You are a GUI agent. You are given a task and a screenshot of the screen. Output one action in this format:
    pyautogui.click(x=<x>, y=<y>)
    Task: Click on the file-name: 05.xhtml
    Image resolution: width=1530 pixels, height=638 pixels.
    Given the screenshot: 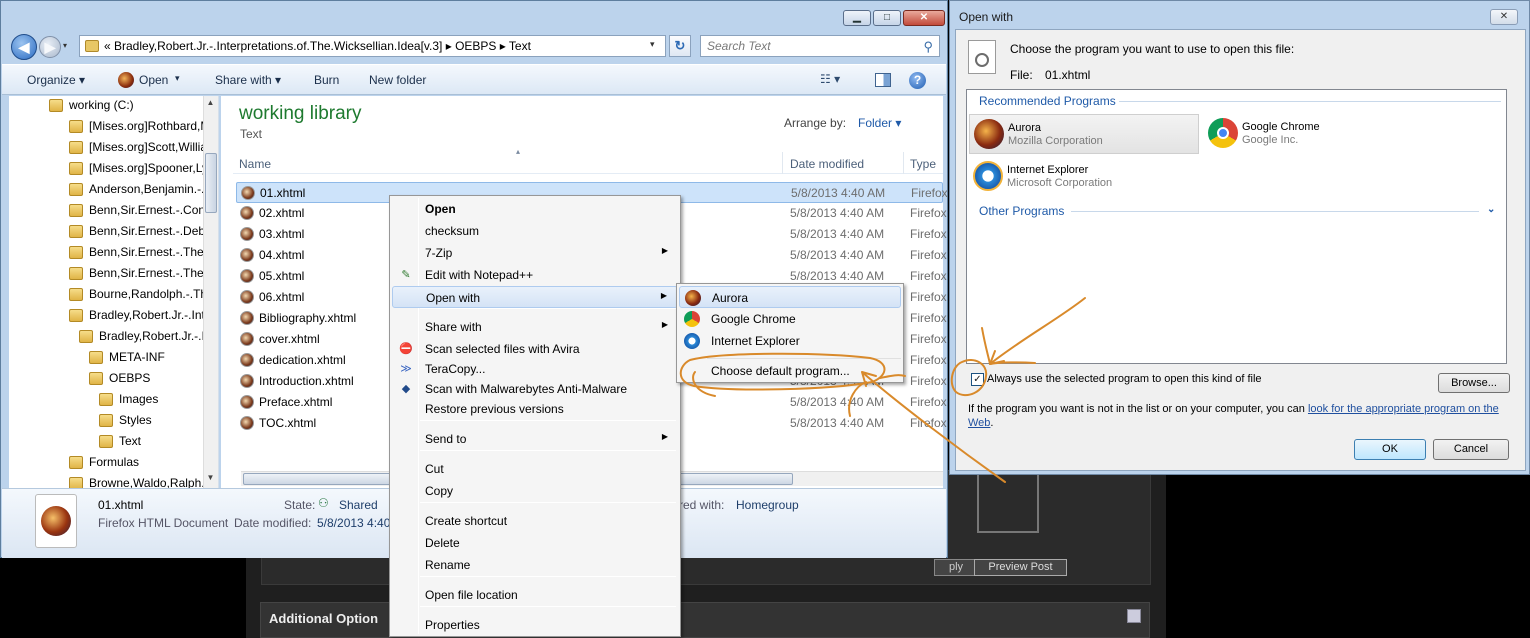 What is the action you would take?
    pyautogui.click(x=282, y=276)
    